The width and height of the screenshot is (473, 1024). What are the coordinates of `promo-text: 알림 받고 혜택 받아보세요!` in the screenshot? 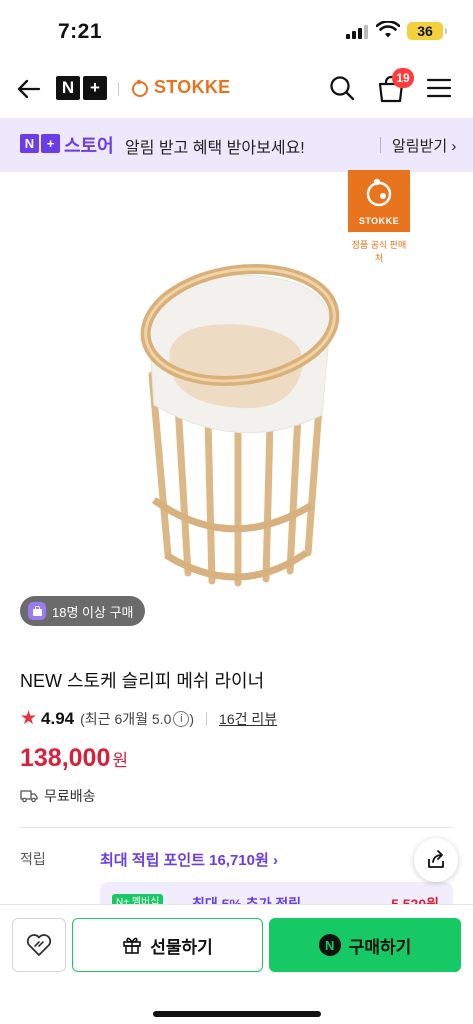 It's located at (215, 148).